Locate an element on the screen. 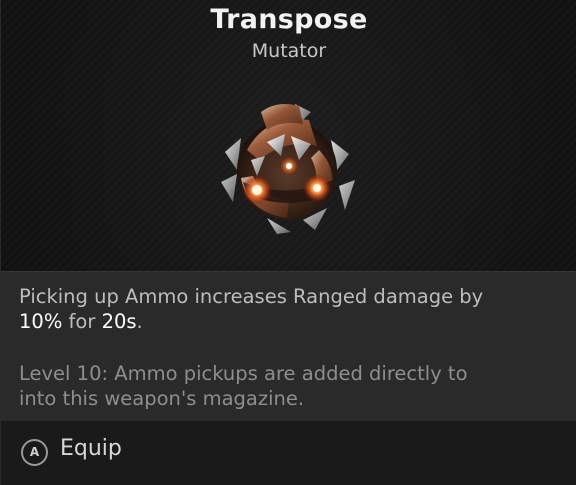 The width and height of the screenshot is (576, 485). damage-bonus-value: 10% is located at coordinates (41, 321).